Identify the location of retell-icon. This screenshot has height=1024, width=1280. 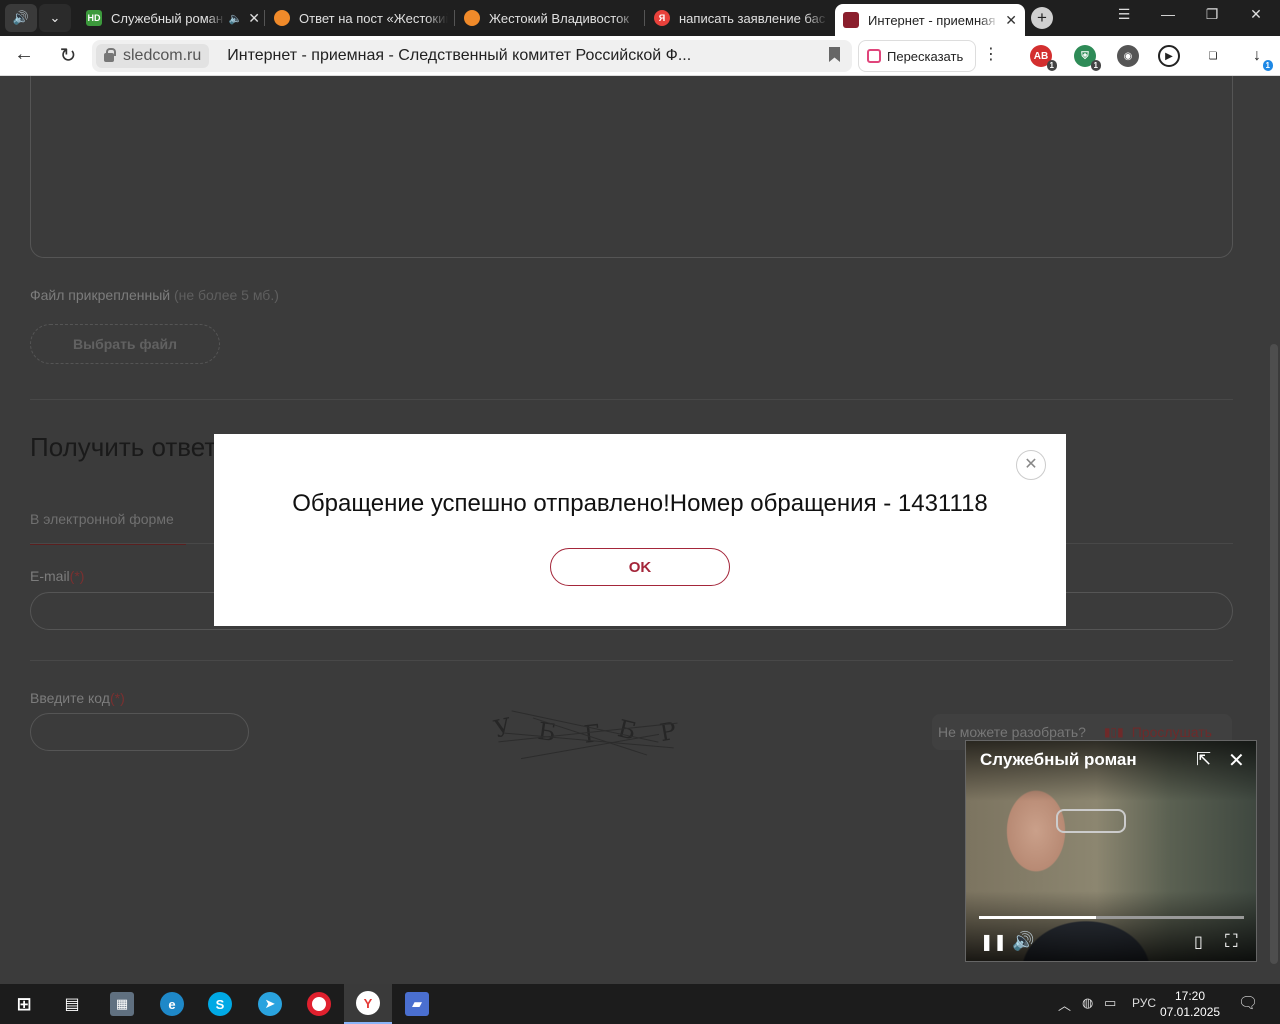
(874, 56).